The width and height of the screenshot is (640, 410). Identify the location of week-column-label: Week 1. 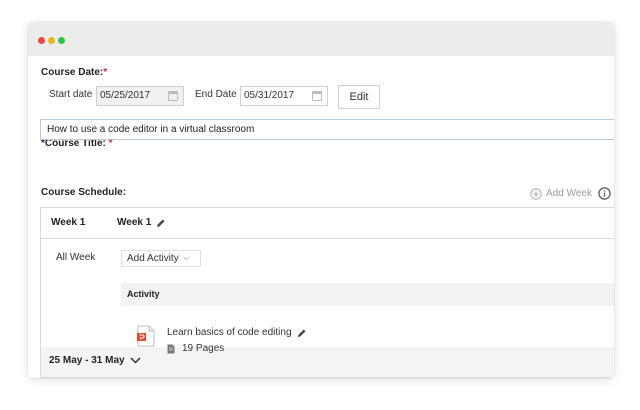
(68, 222).